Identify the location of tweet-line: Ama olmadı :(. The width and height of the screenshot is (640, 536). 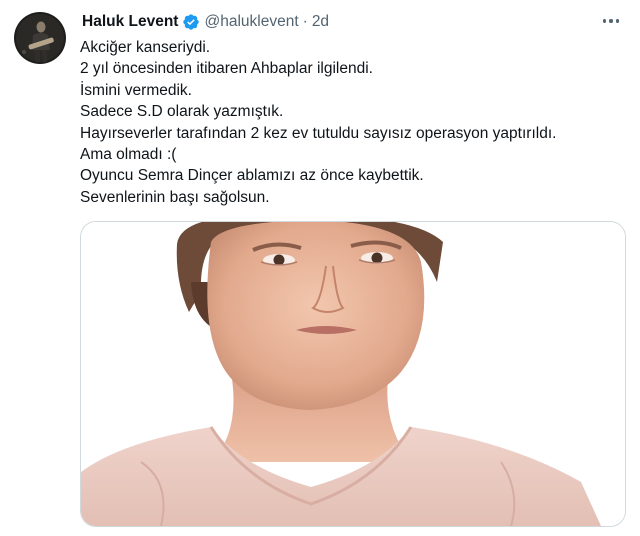
(128, 155).